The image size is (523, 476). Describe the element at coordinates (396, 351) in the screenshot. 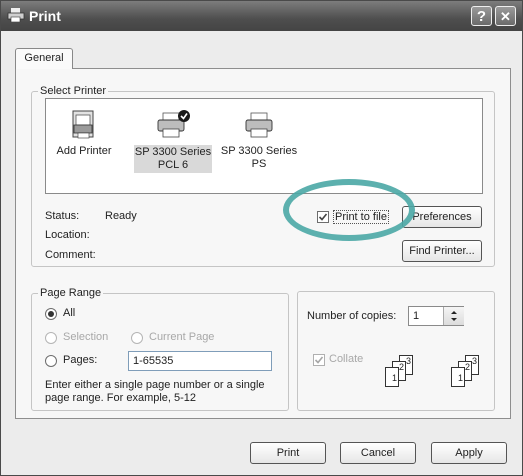

I see `copies-group` at that location.